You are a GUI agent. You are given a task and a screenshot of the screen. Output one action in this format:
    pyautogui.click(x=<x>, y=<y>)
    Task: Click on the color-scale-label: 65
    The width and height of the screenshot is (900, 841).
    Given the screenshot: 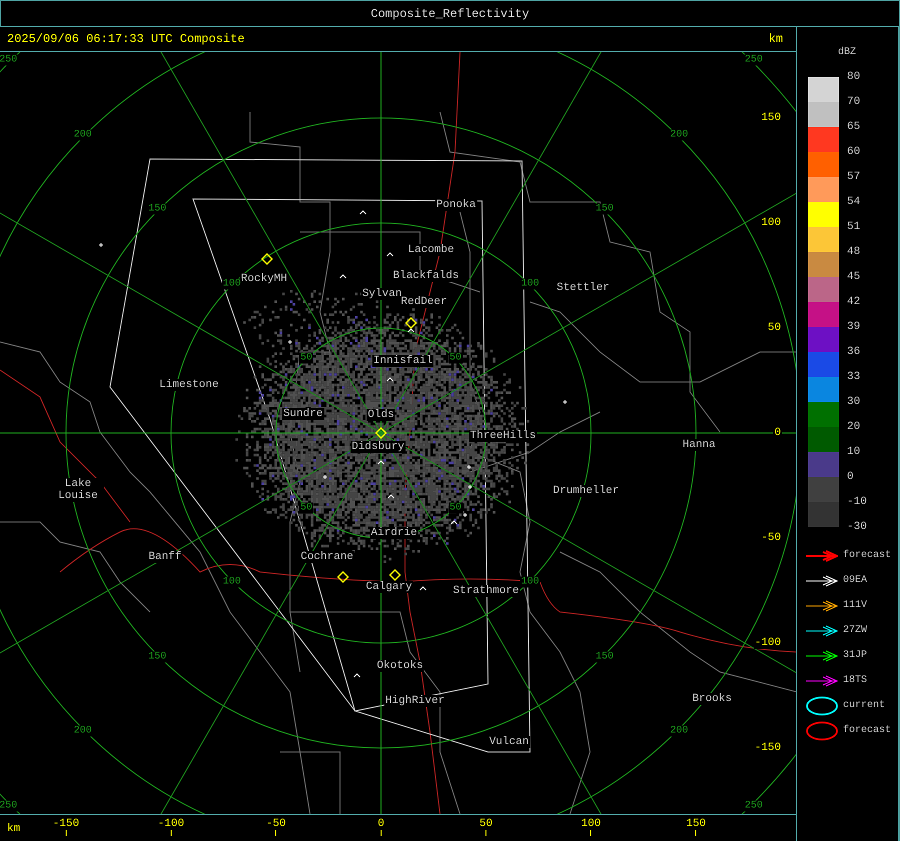 What is the action you would take?
    pyautogui.click(x=853, y=127)
    